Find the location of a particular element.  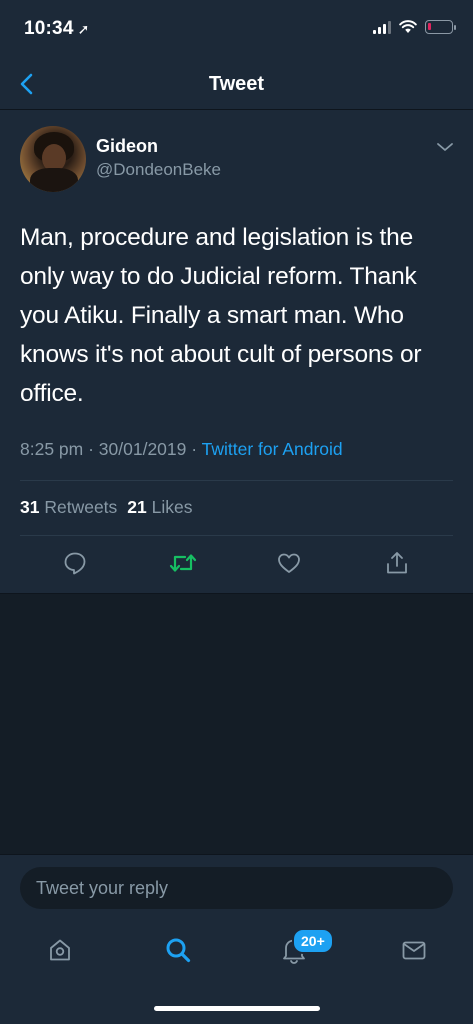

battery-low-icon is located at coordinates (440, 27).